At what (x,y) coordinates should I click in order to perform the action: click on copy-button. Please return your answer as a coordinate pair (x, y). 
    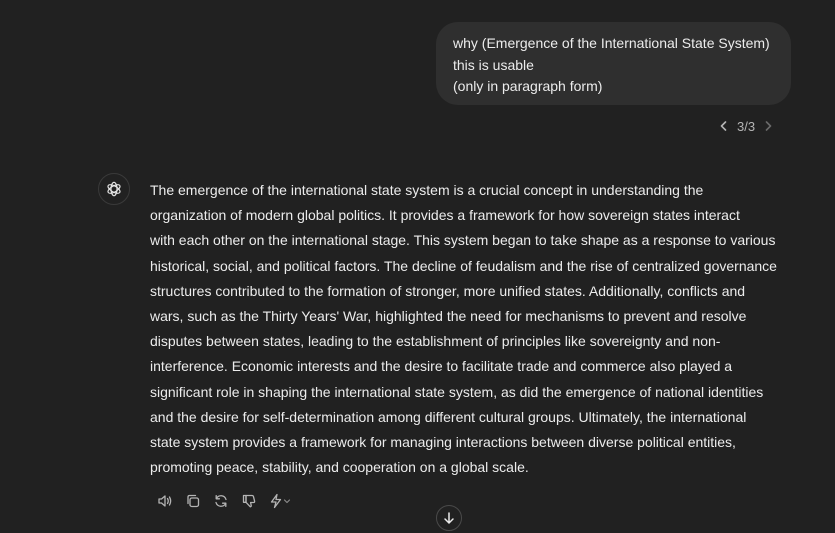
    Looking at the image, I should click on (193, 501).